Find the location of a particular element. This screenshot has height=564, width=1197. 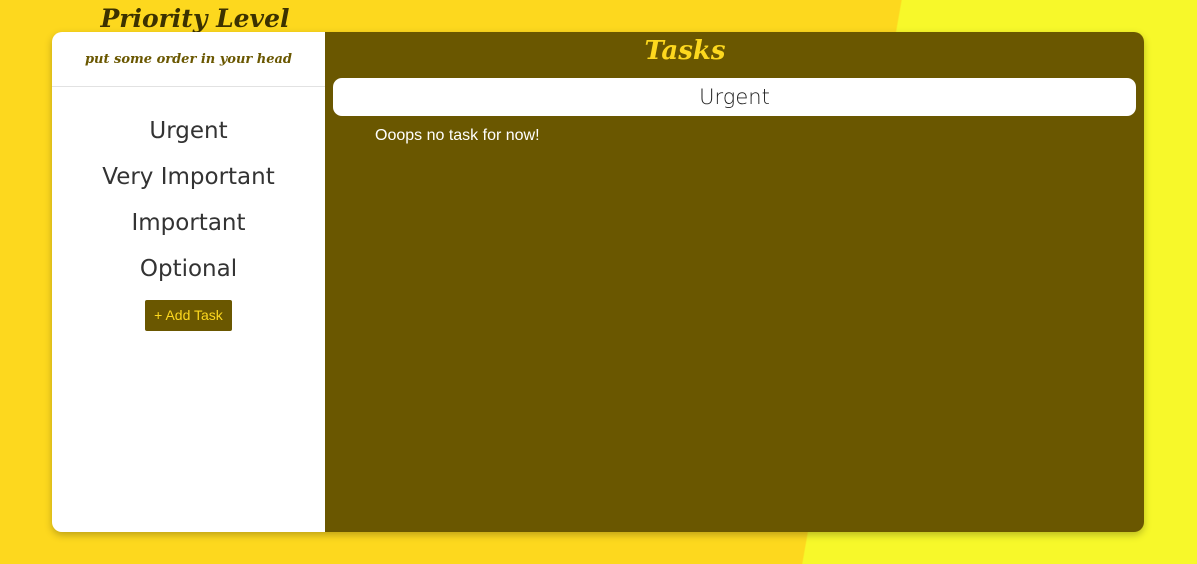

tasks-title: Tasks is located at coordinates (685, 51).